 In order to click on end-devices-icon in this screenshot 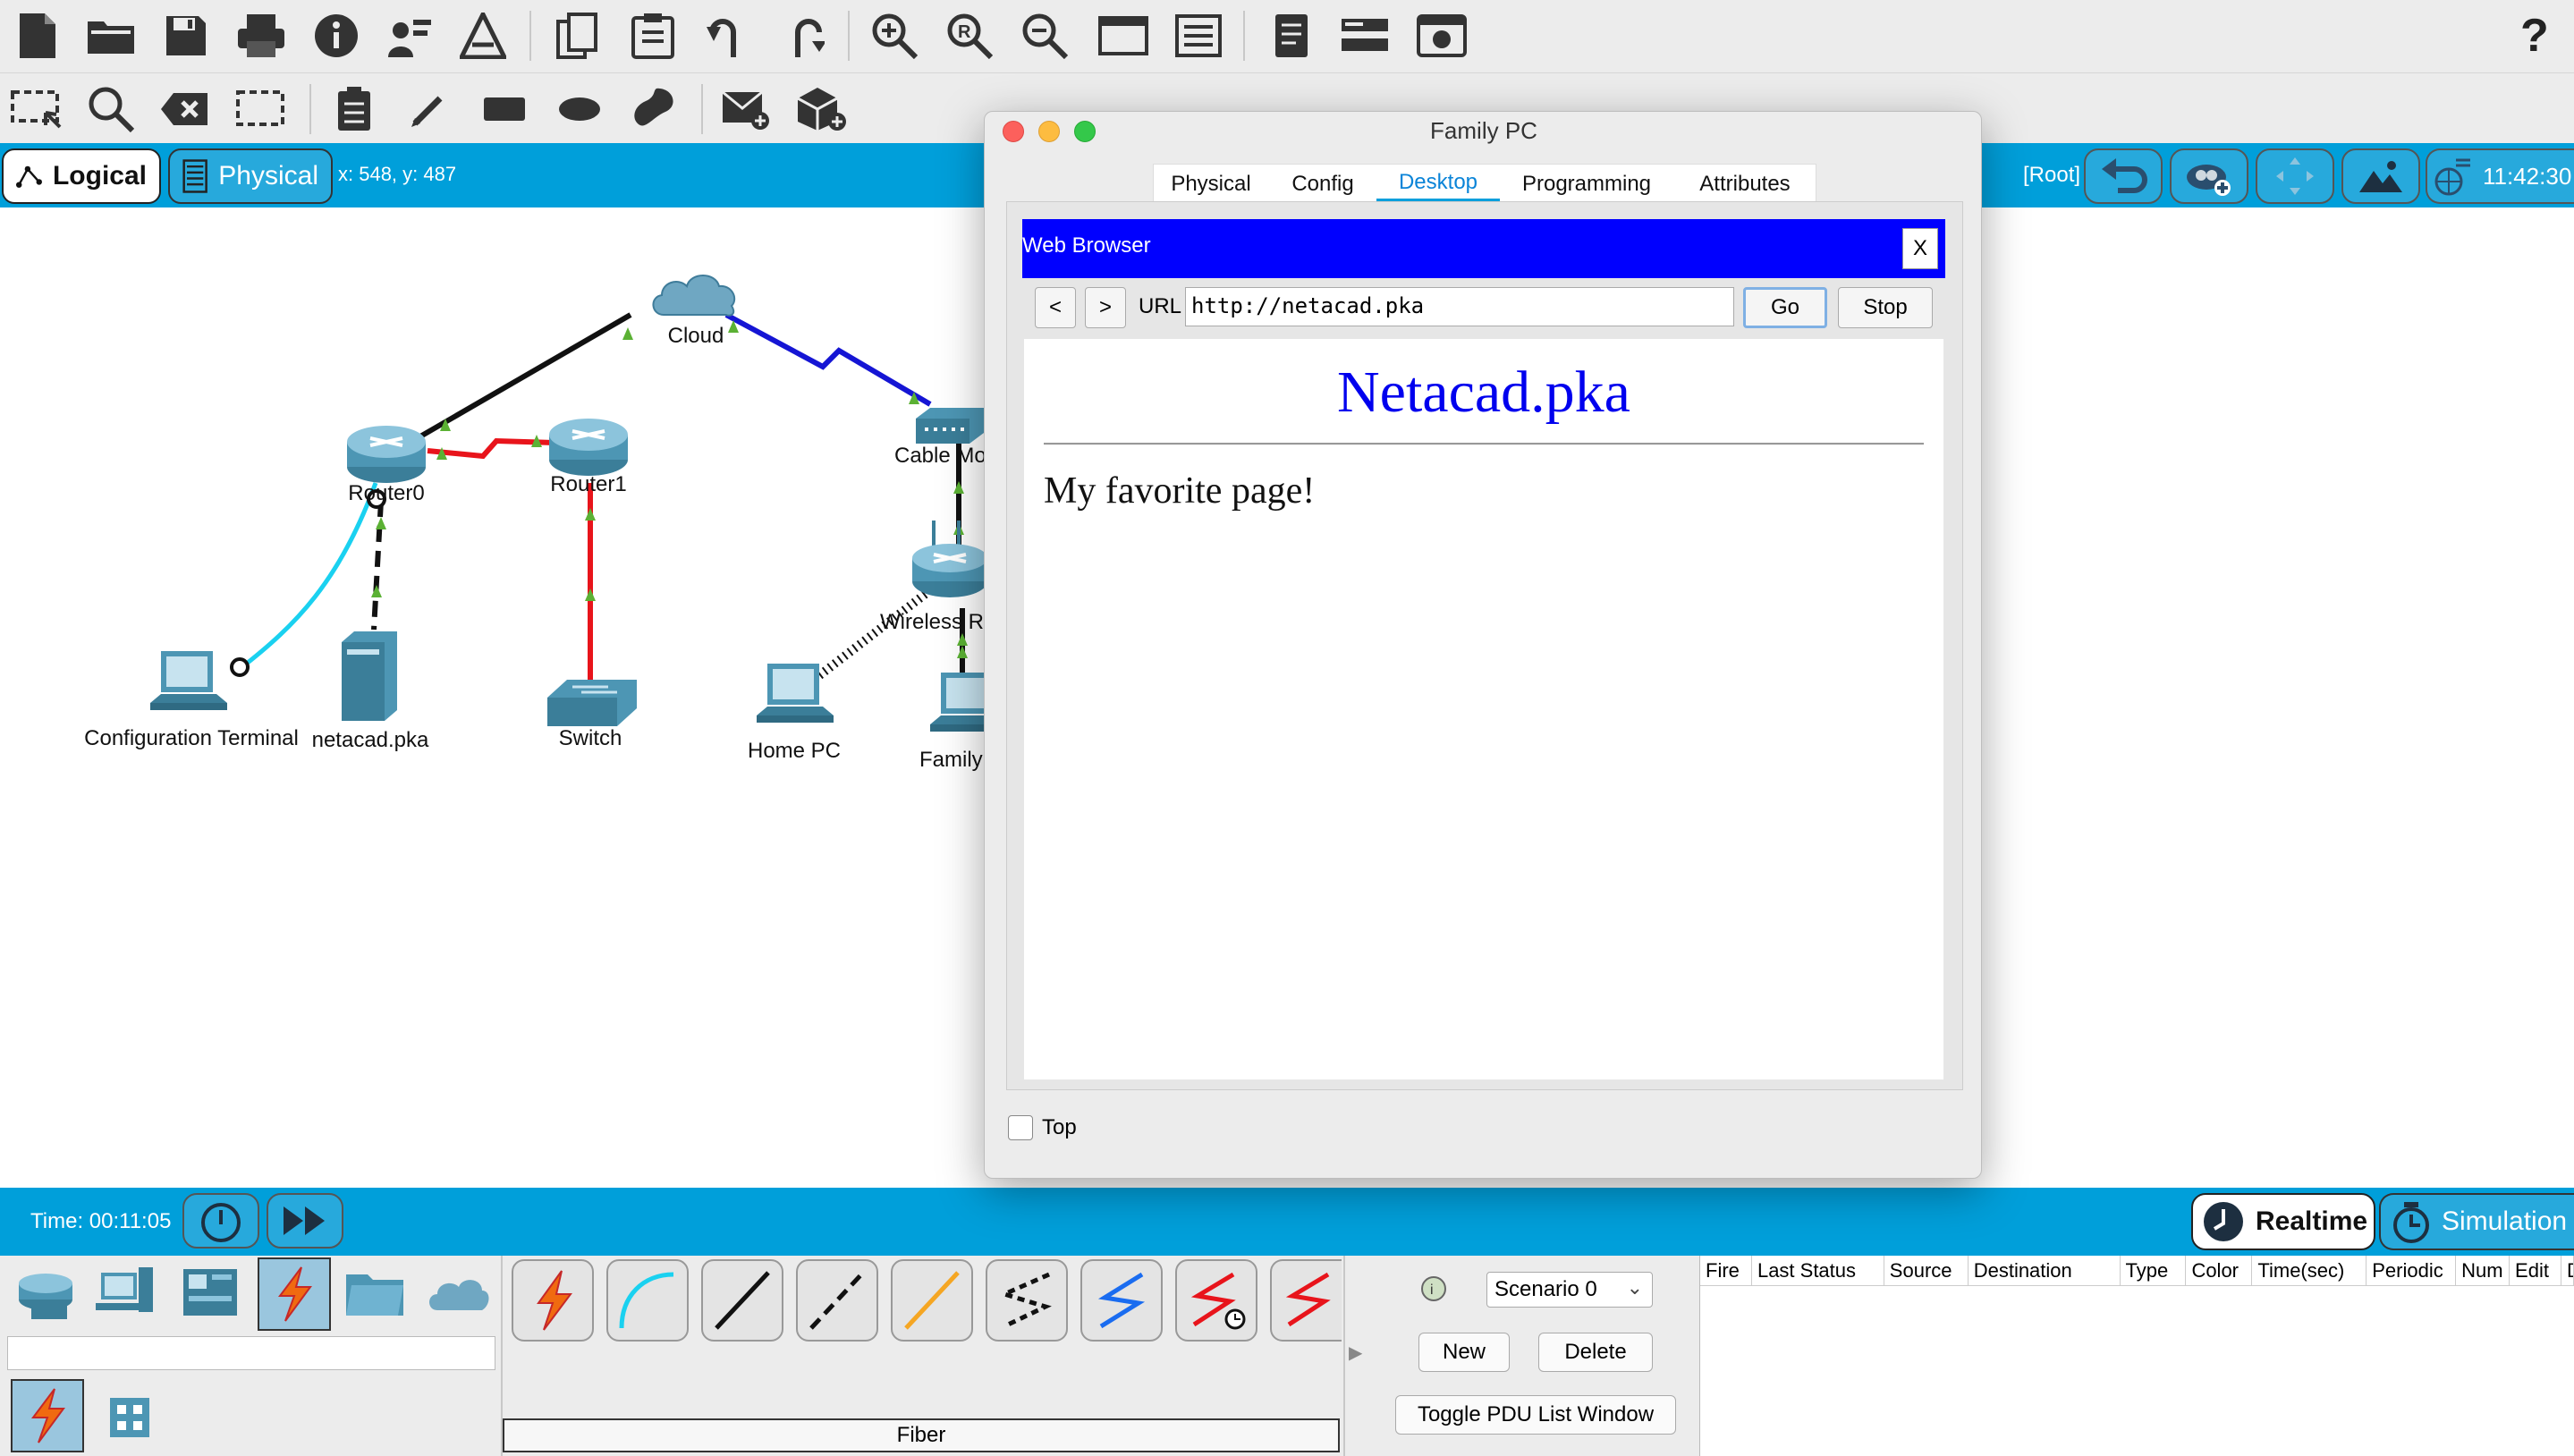, I will do `click(124, 1292)`.